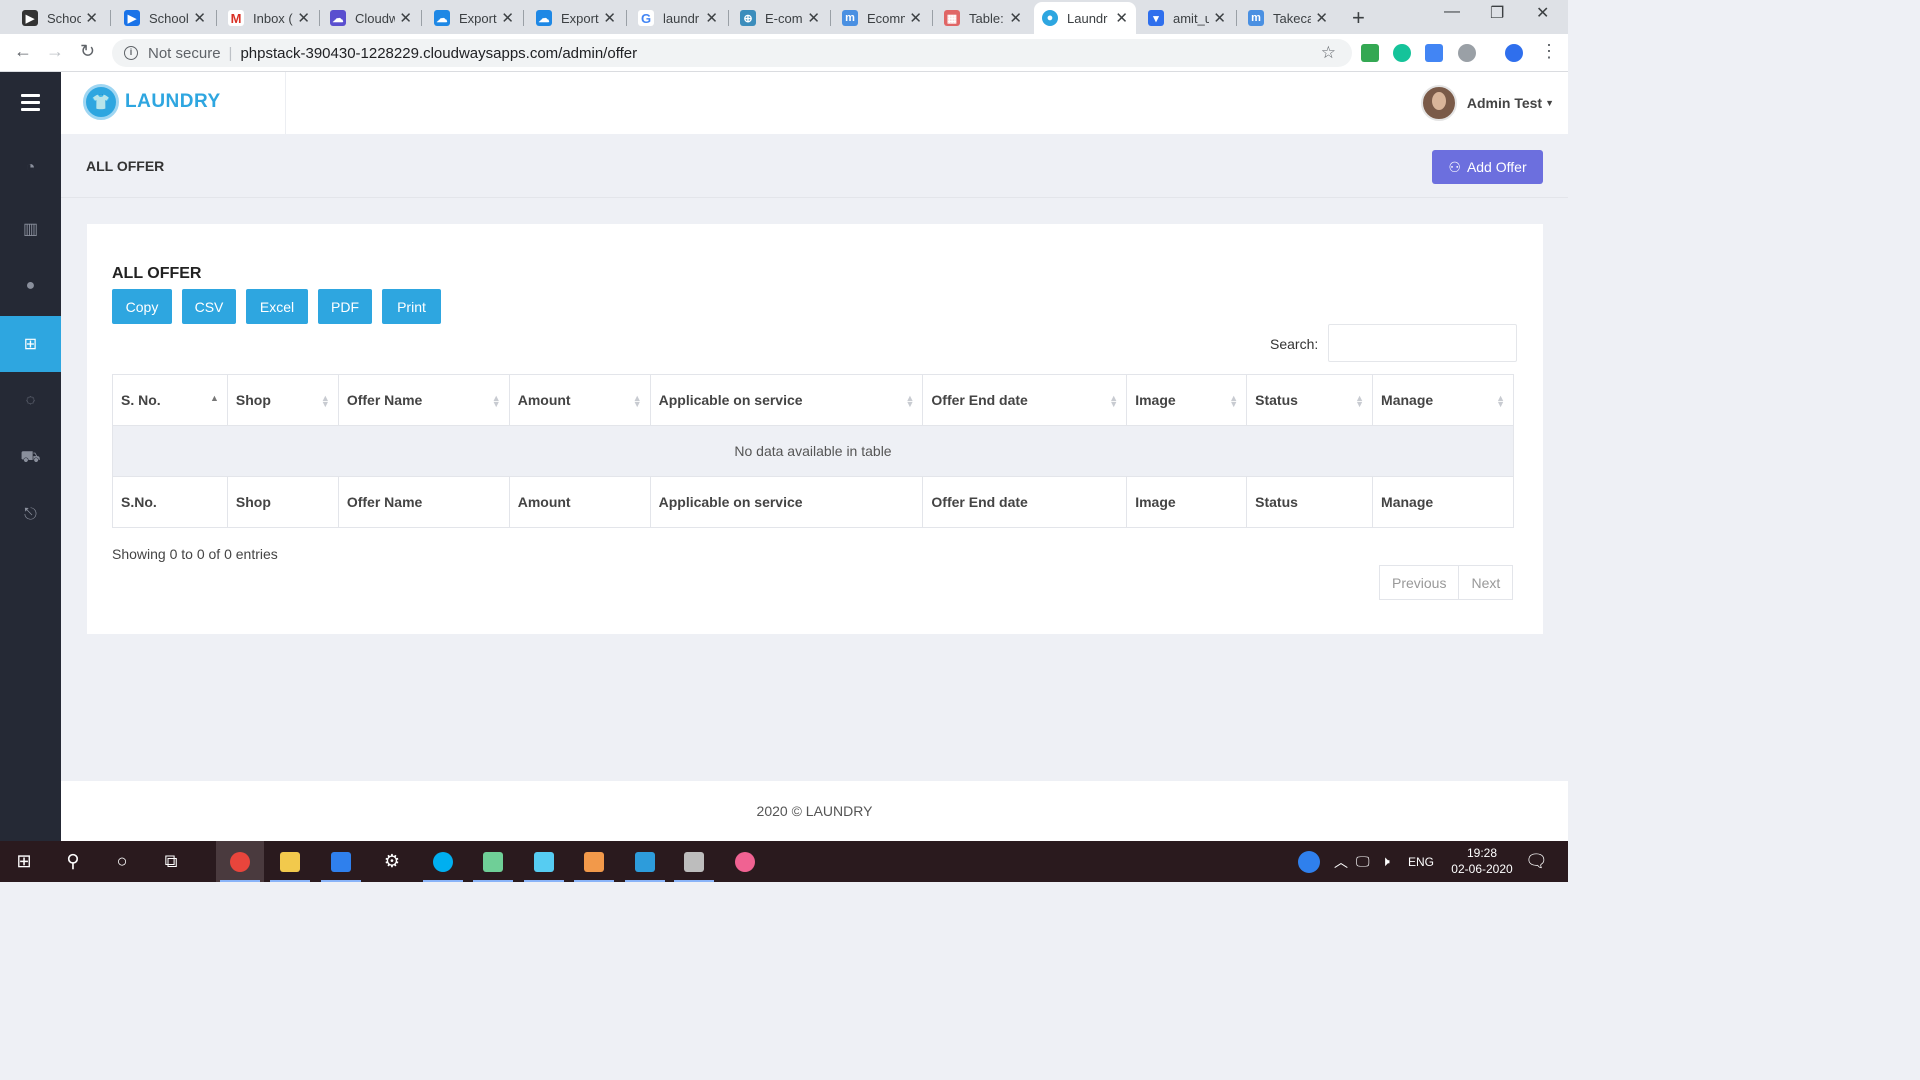 The image size is (1920, 1080). What do you see at coordinates (30, 515) in the screenshot?
I see `logout-icon: ⎋` at bounding box center [30, 515].